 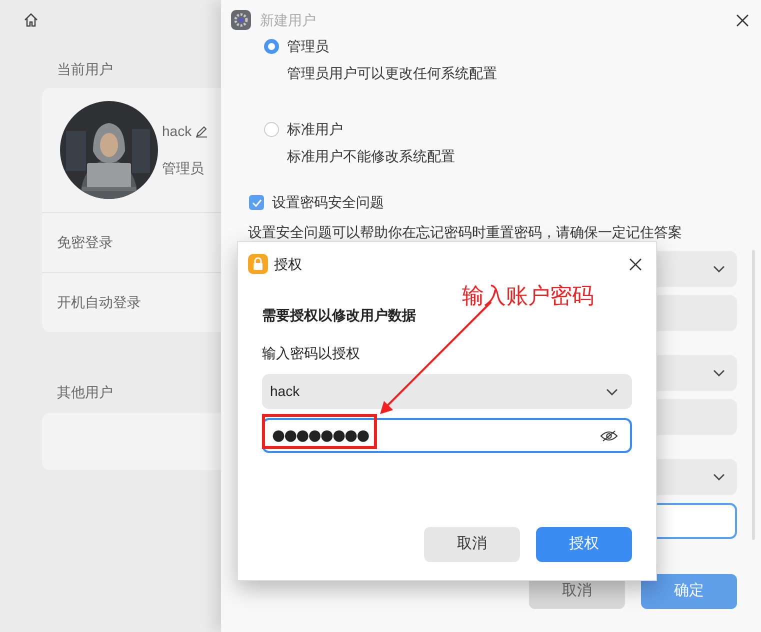 I want to click on radio-description: 标准用户不能修改系统配置, so click(x=371, y=156).